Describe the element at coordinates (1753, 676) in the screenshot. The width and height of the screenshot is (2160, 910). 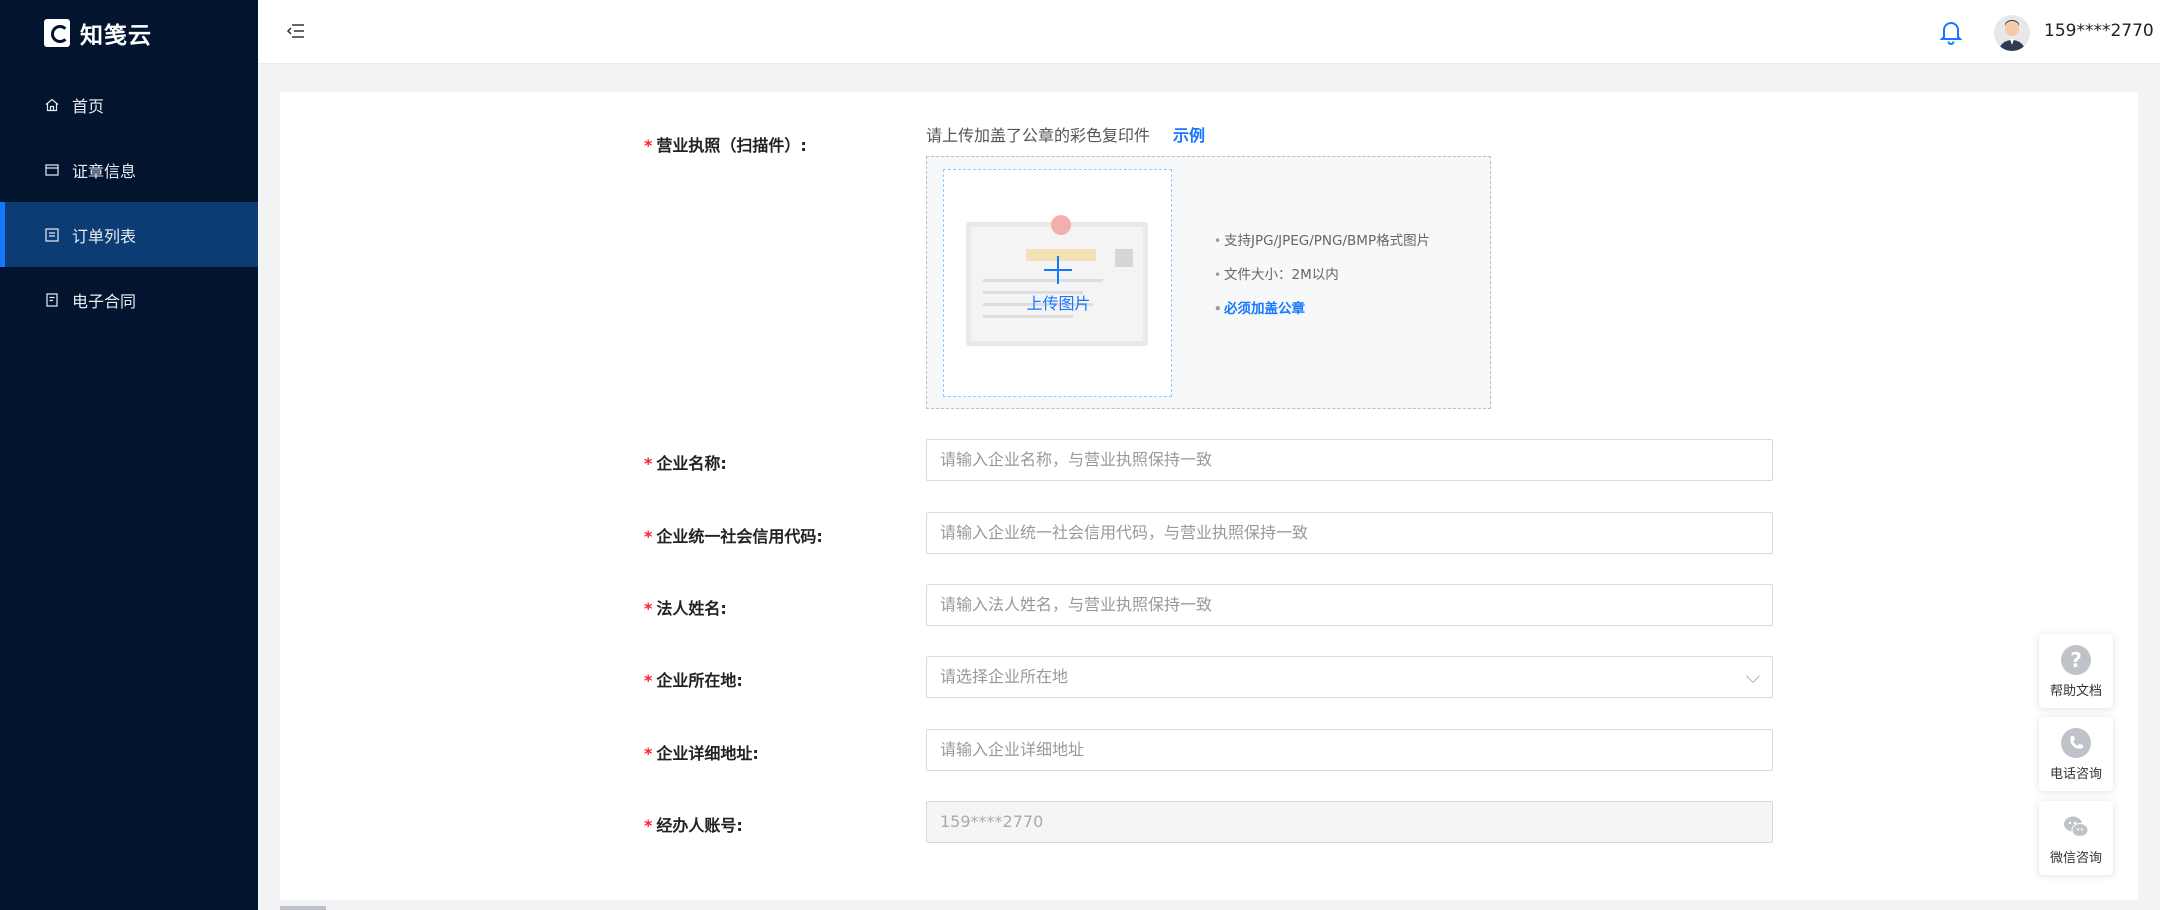
I see `chevron-down-icon` at that location.